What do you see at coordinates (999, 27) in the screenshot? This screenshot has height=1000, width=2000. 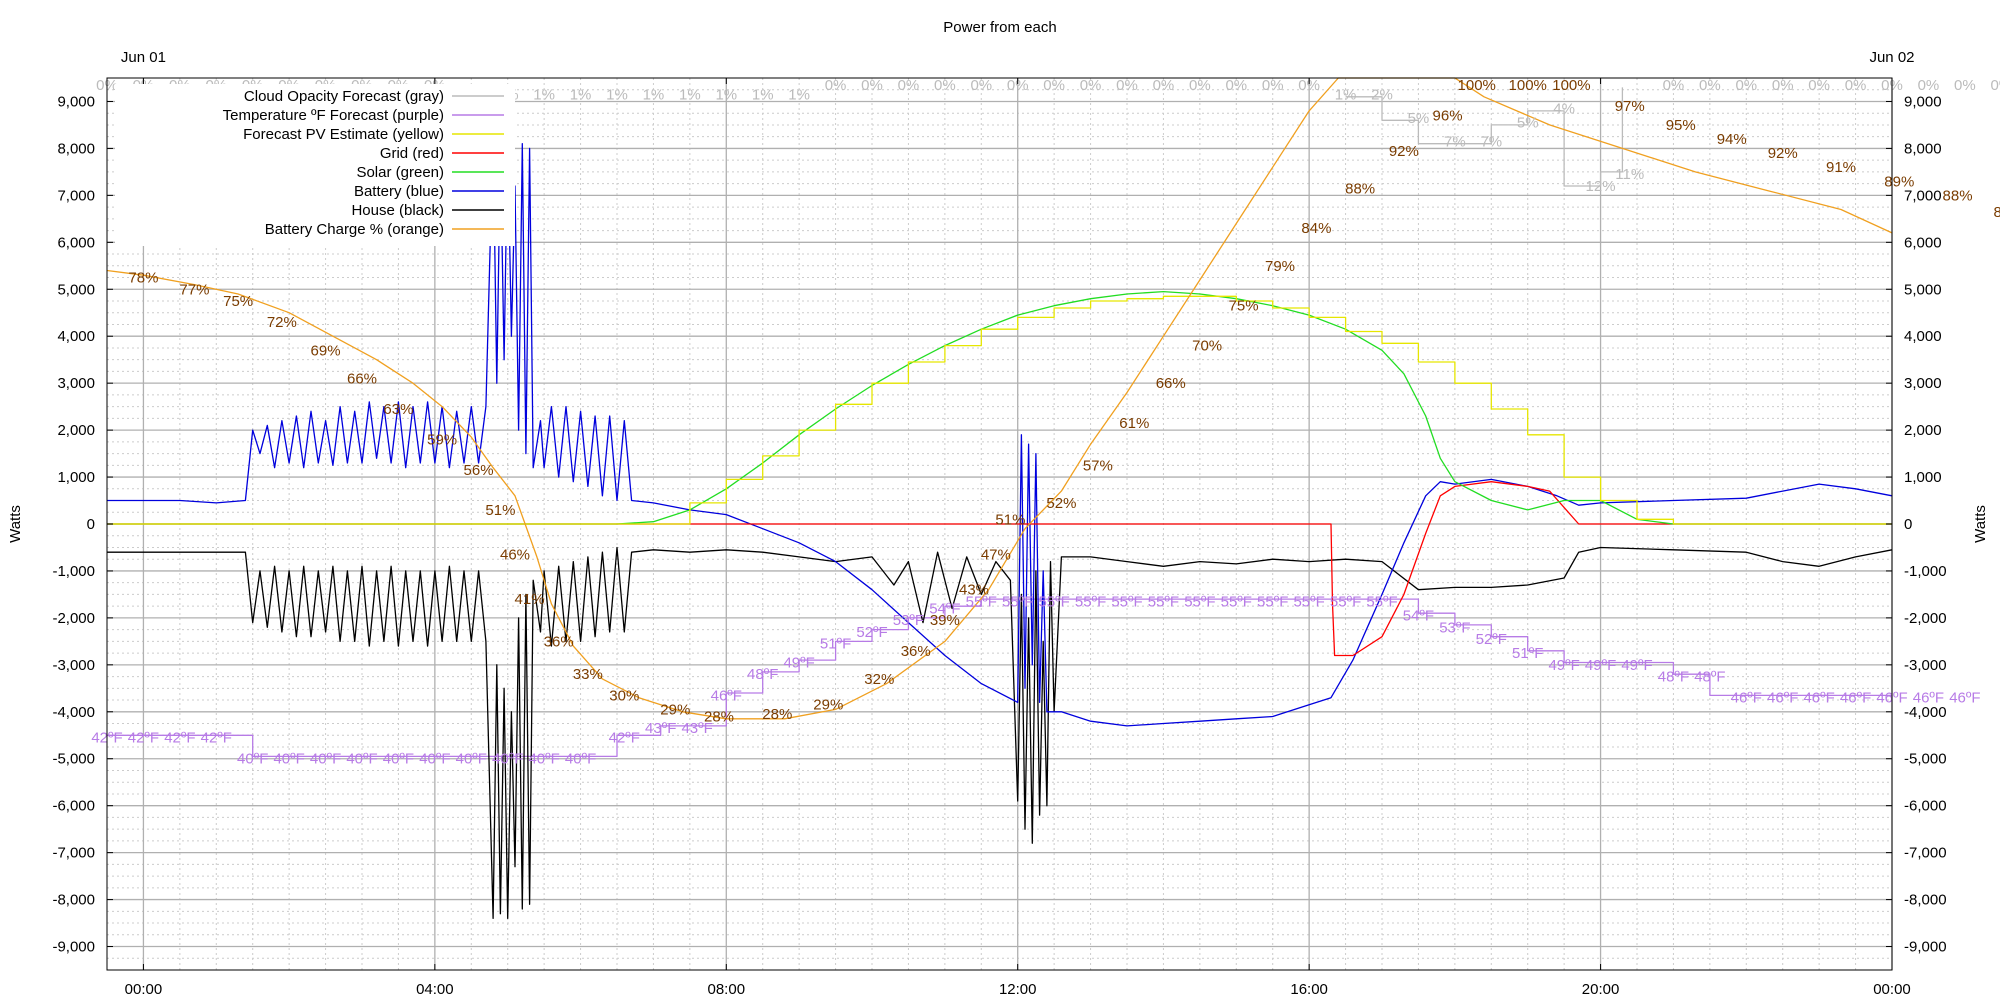 I see `chart-title: Power from each` at bounding box center [999, 27].